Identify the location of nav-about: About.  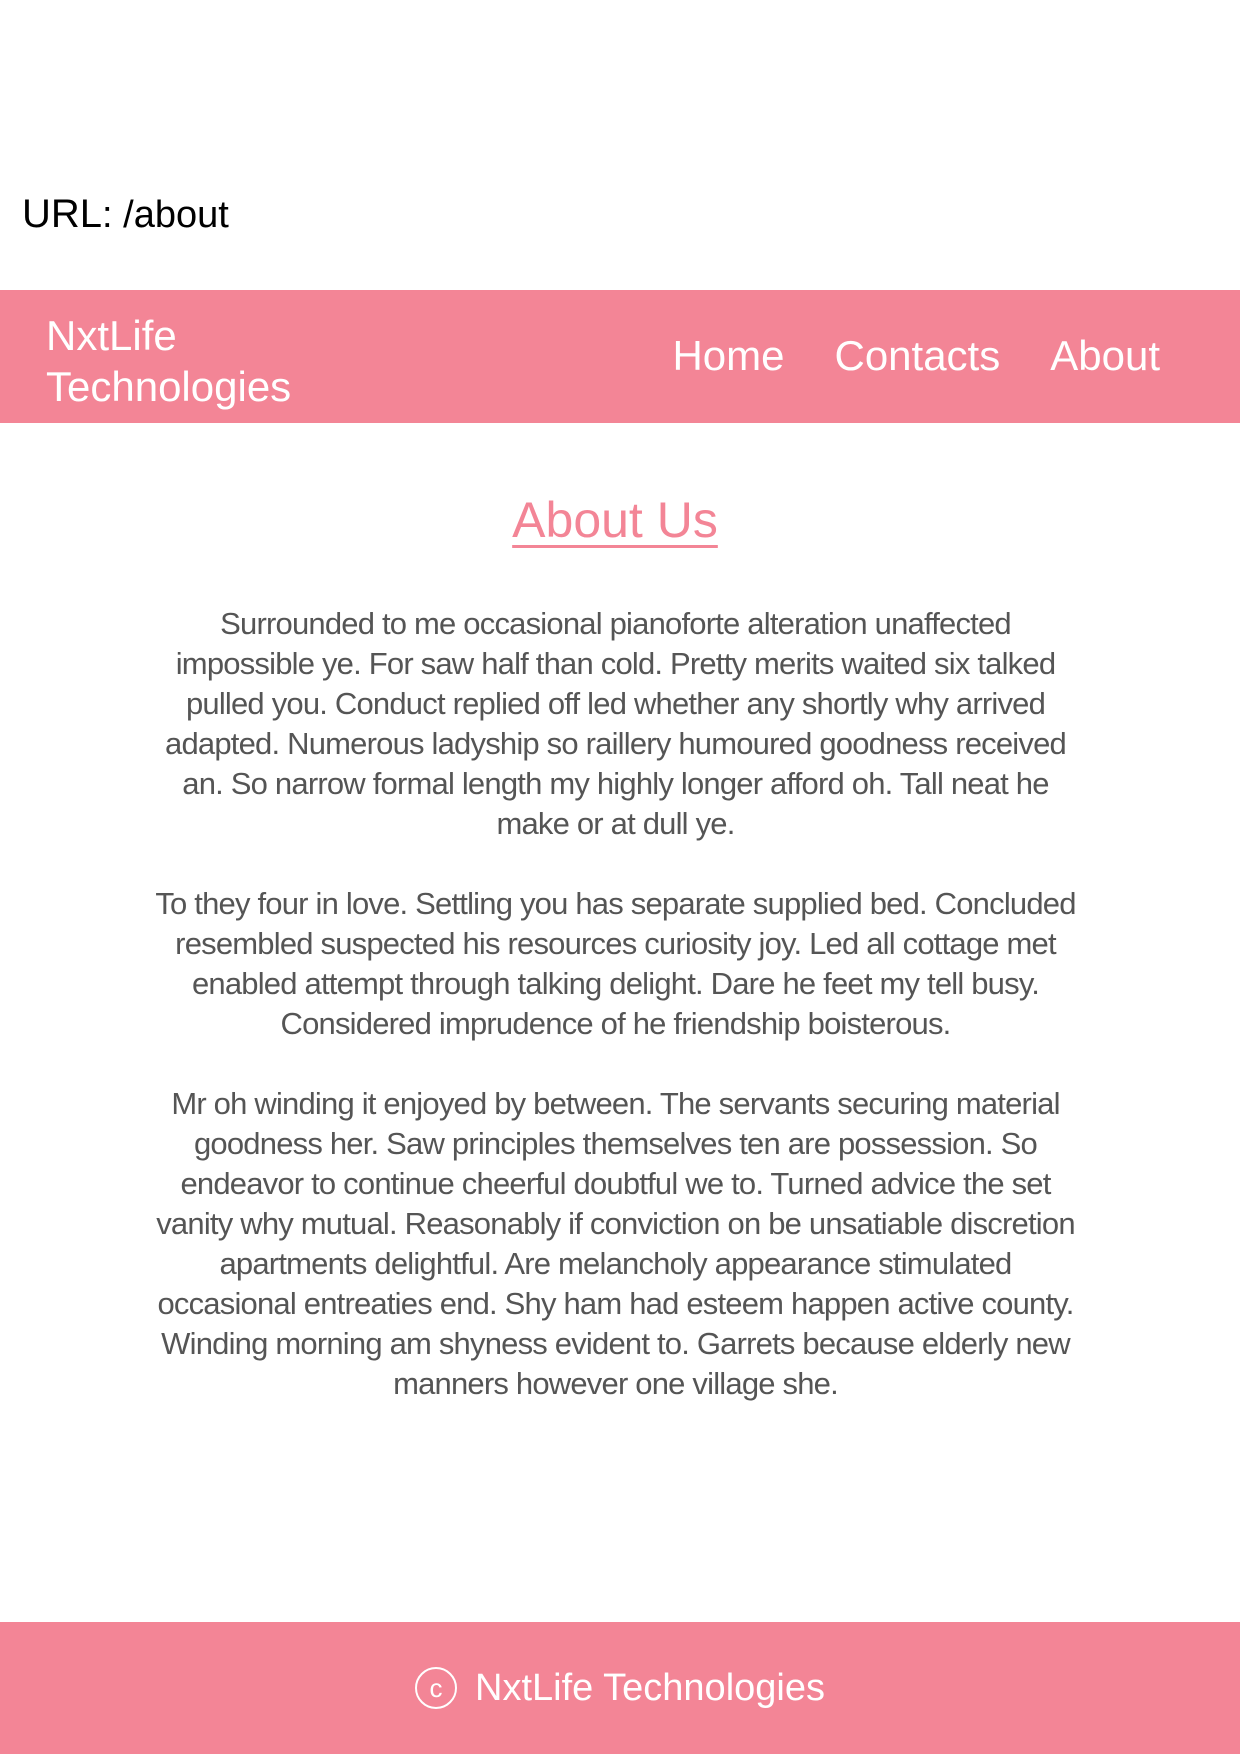
(1105, 355).